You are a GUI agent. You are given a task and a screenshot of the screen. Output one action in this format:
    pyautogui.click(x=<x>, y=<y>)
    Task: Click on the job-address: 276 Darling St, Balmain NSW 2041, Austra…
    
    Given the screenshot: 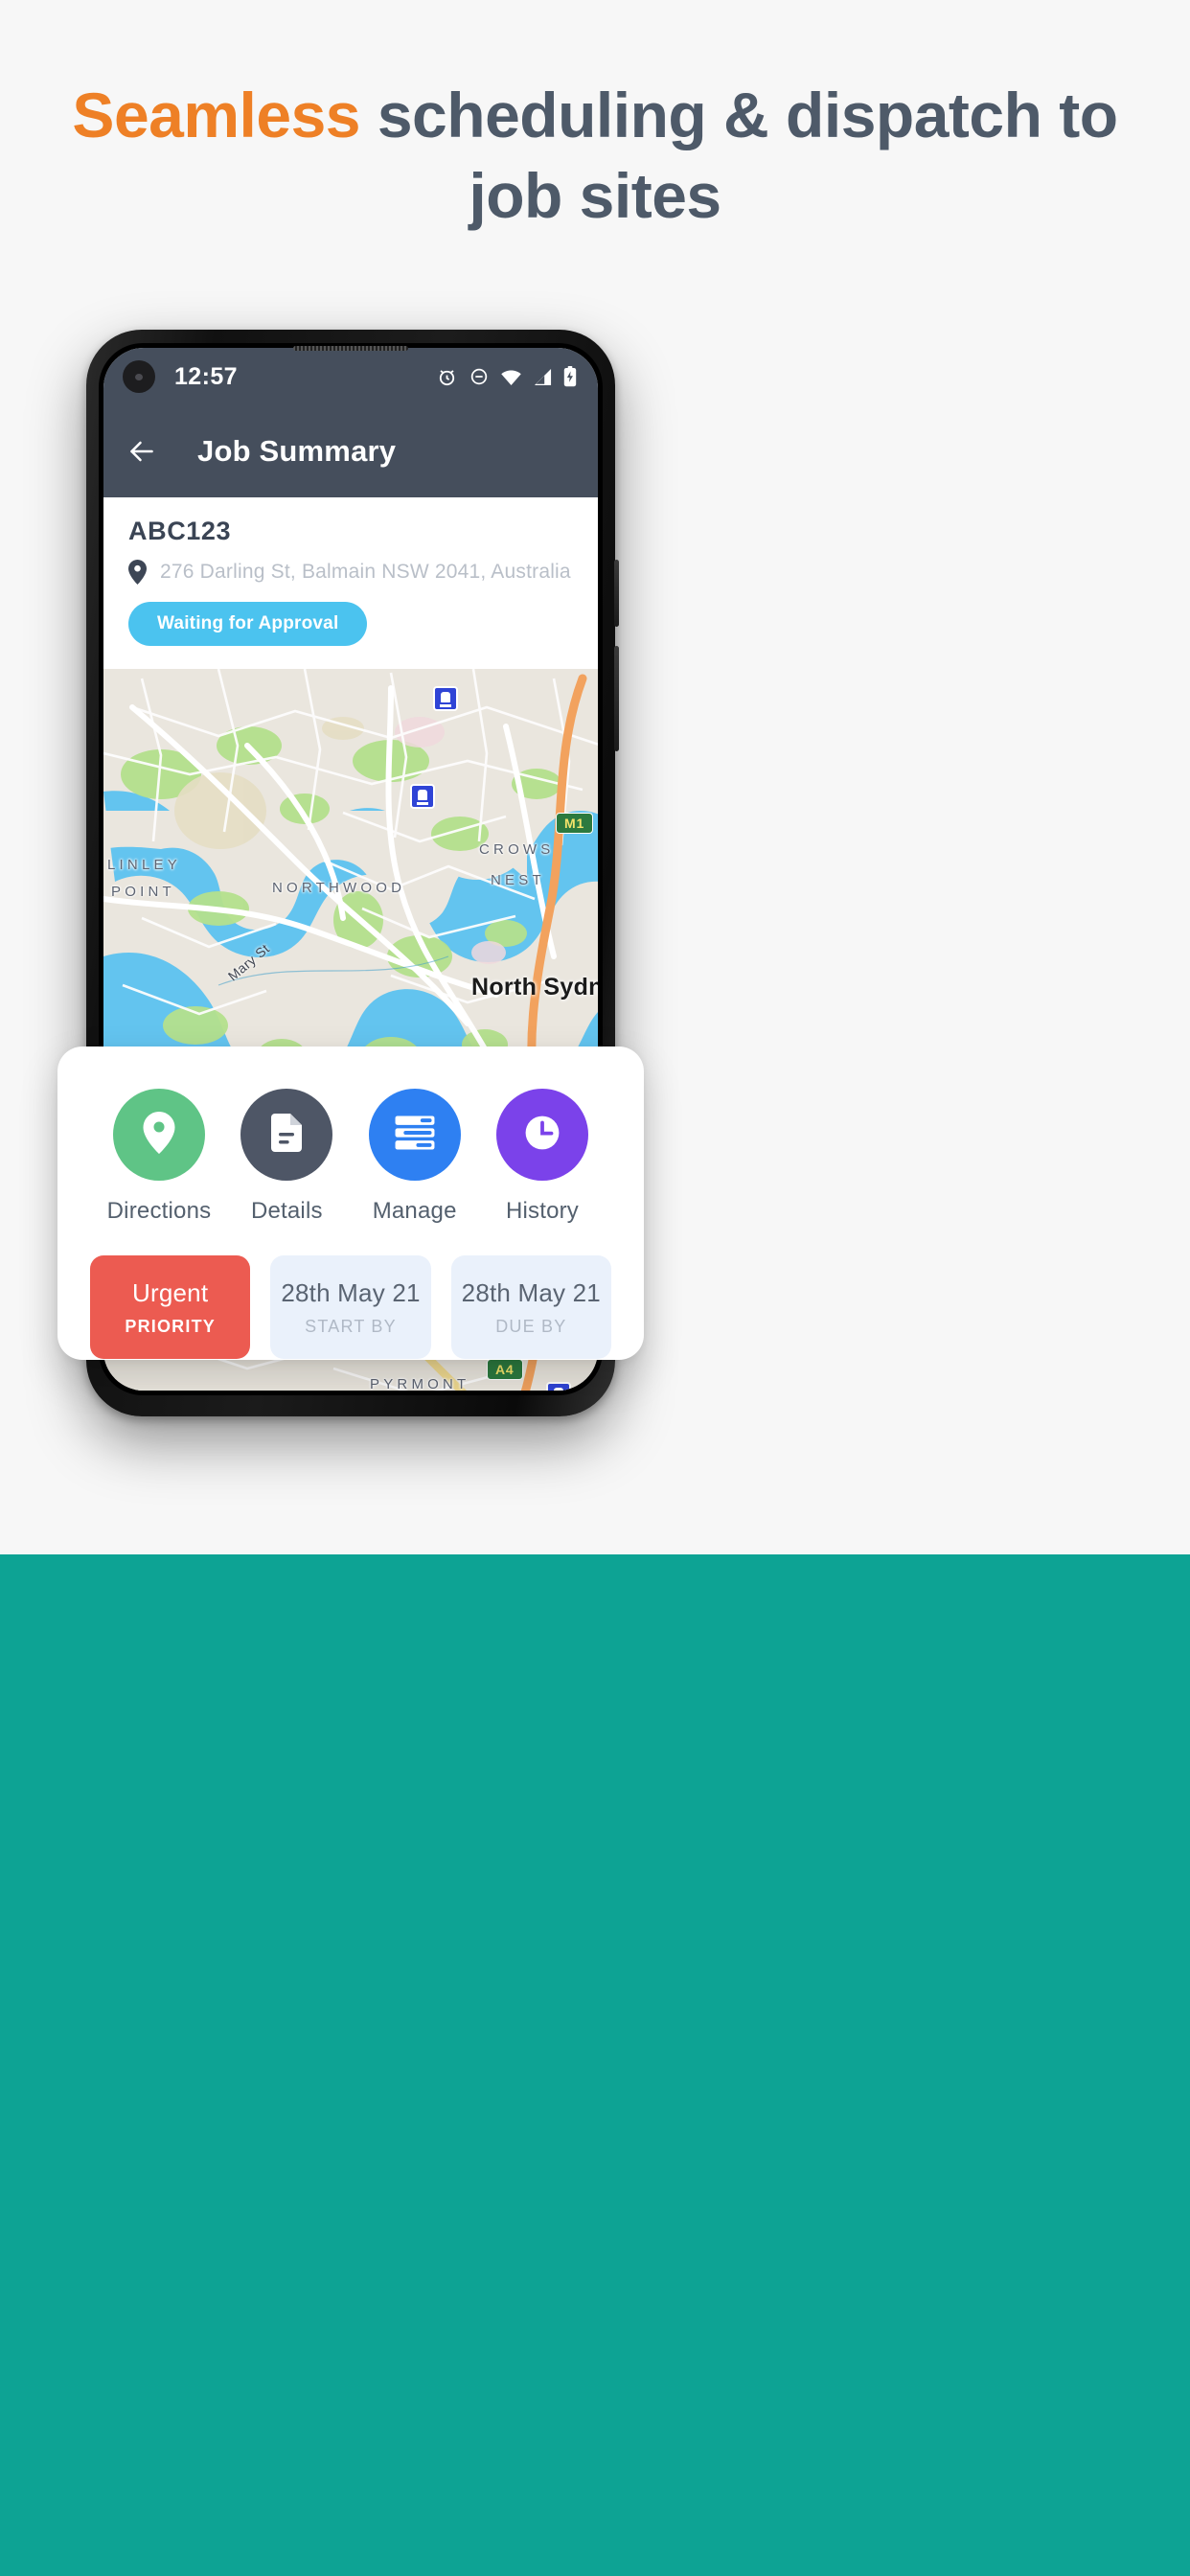 What is the action you would take?
    pyautogui.click(x=366, y=572)
    